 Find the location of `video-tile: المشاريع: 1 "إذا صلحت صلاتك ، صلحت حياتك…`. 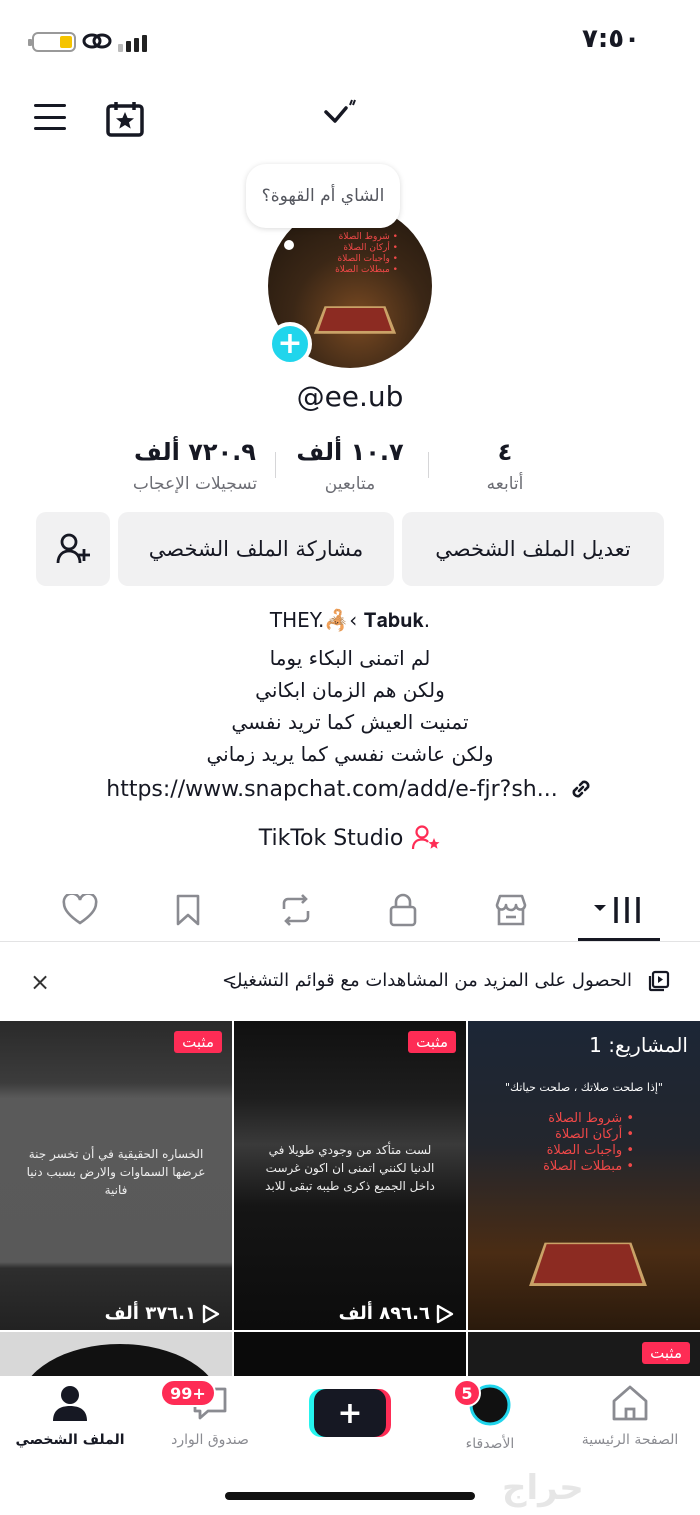

video-tile: المشاريع: 1 "إذا صلحت صلاتك ، صلحت حياتك… is located at coordinates (584, 1175).